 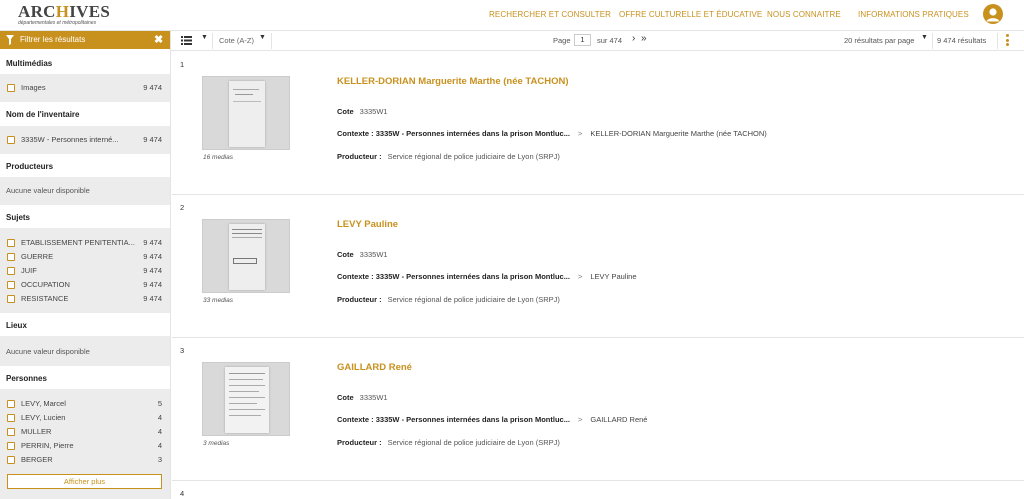 What do you see at coordinates (204, 37) in the screenshot?
I see `view-mode-dropdown-icon: ▼` at bounding box center [204, 37].